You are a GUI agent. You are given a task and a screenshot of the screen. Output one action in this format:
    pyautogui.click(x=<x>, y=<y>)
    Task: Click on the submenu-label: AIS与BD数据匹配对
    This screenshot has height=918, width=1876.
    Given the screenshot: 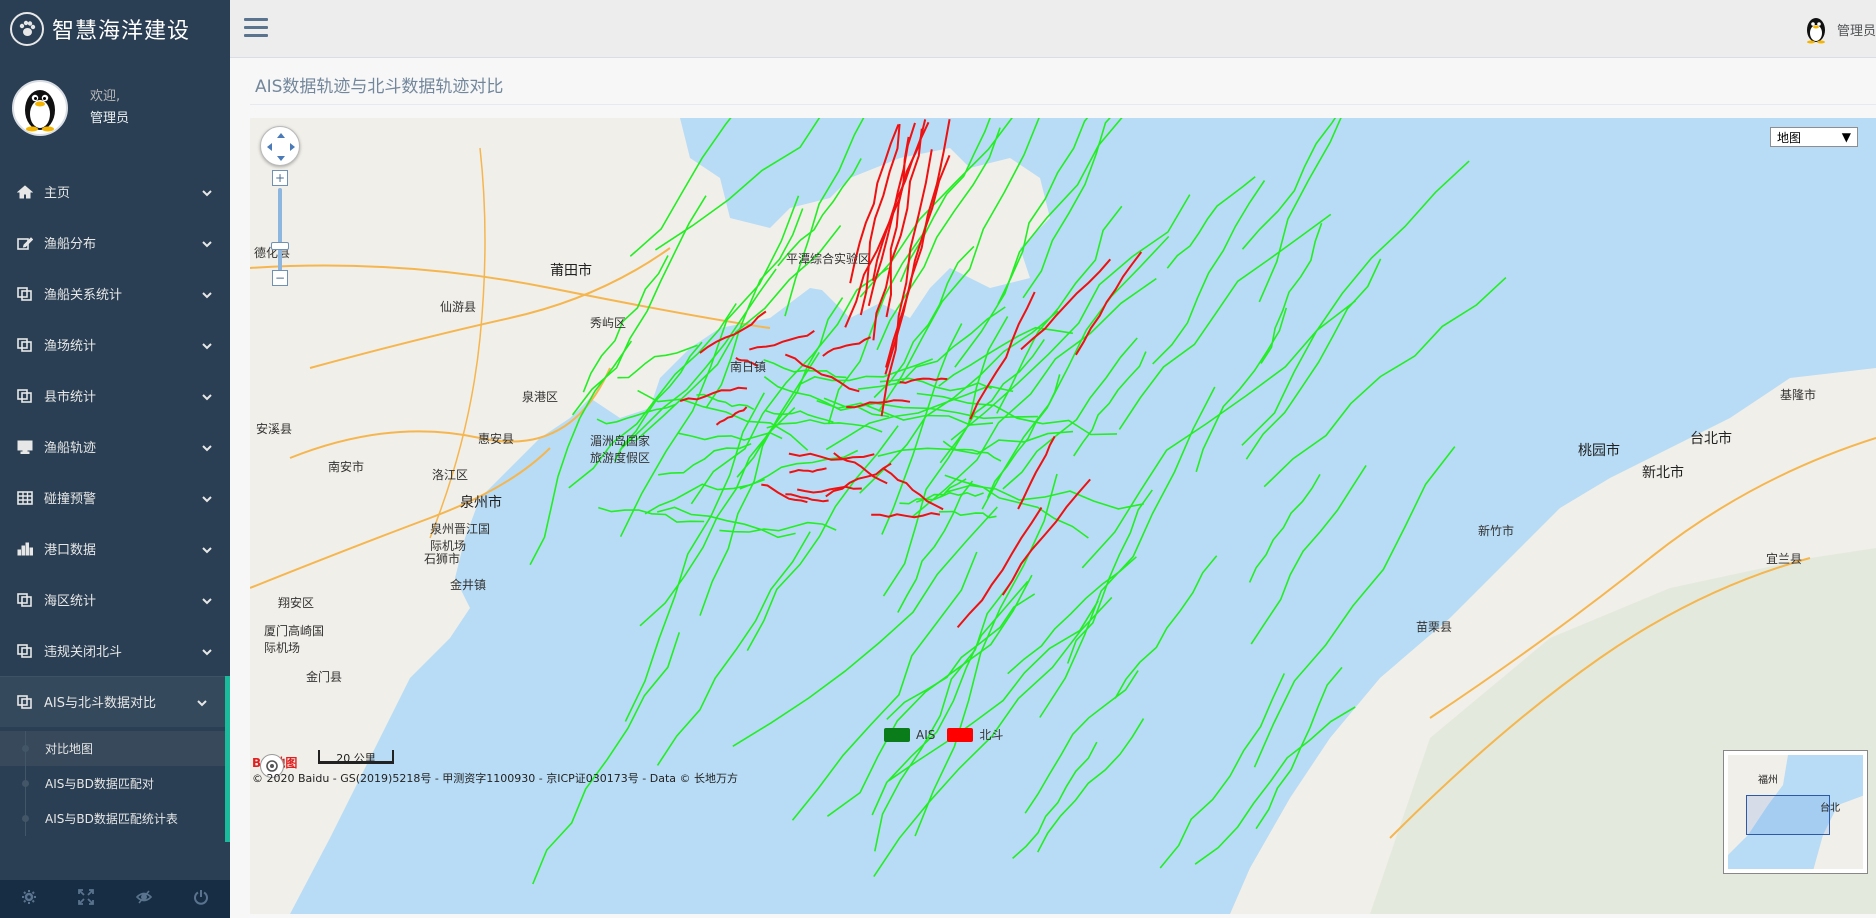 What is the action you would take?
    pyautogui.click(x=99, y=784)
    